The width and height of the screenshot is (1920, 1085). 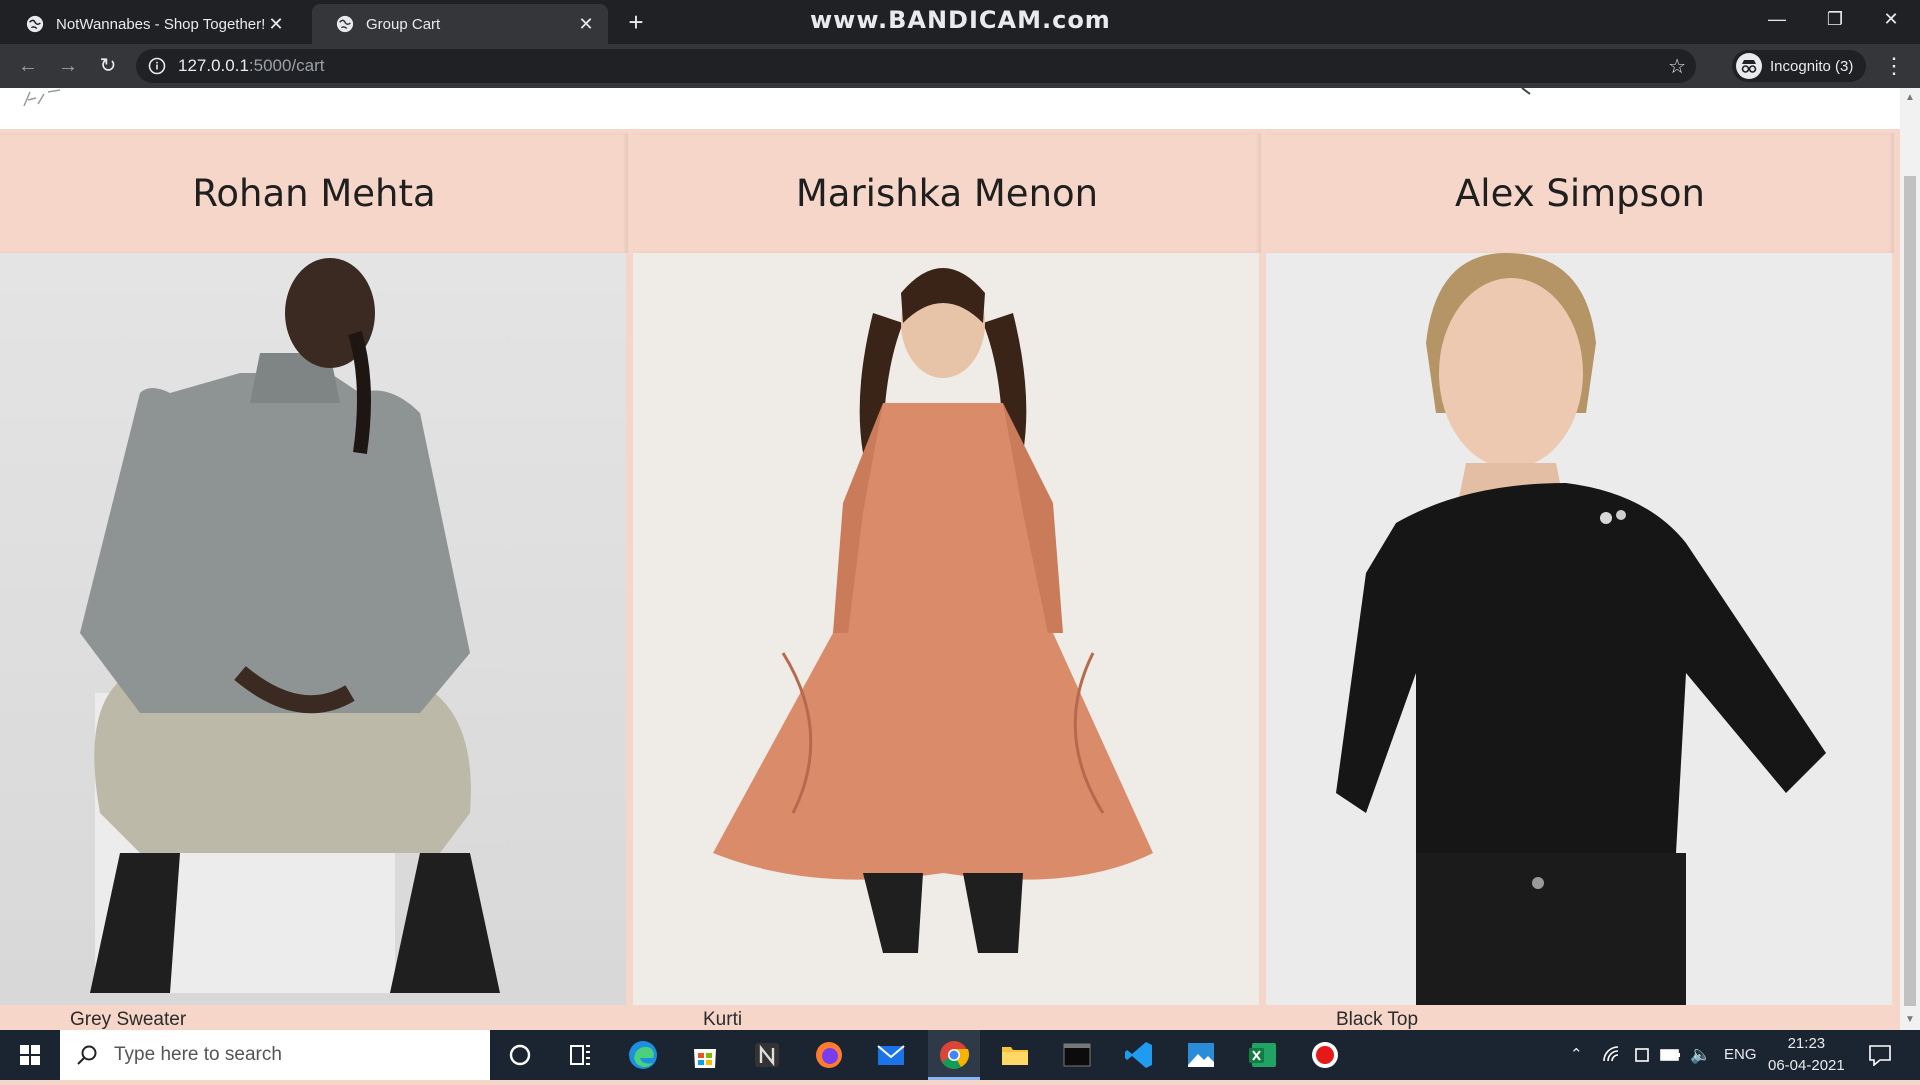 I want to click on url-text: 127.0.0.1:5000/cart, so click(x=251, y=66).